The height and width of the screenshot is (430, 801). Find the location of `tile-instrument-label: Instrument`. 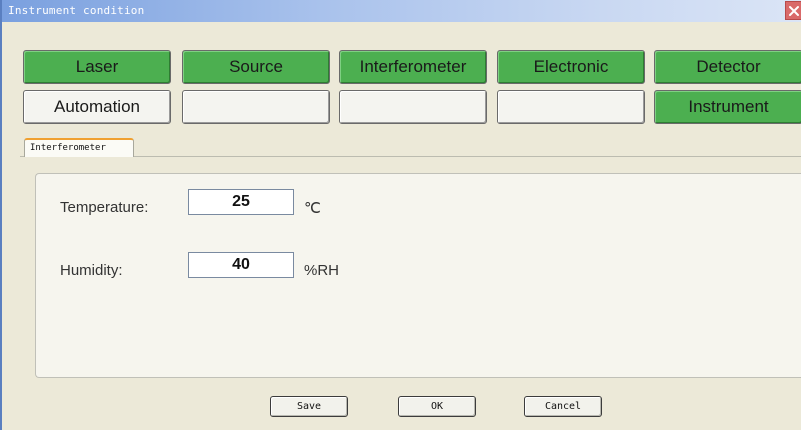

tile-instrument-label: Instrument is located at coordinates (728, 106).